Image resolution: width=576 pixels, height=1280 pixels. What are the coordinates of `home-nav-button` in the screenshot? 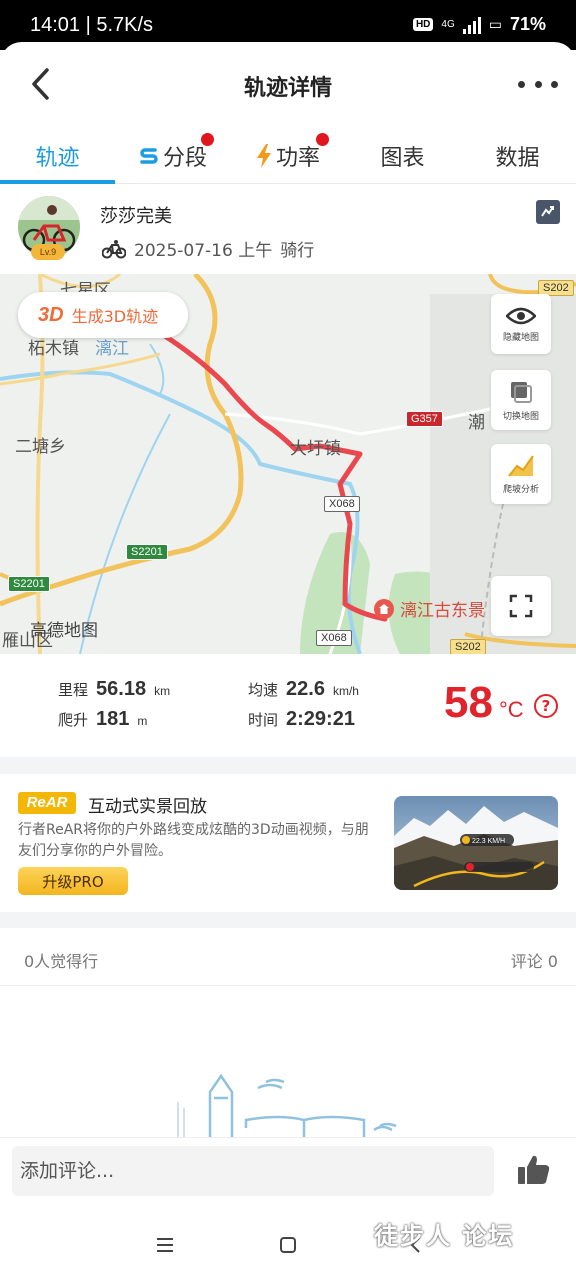 It's located at (288, 1245).